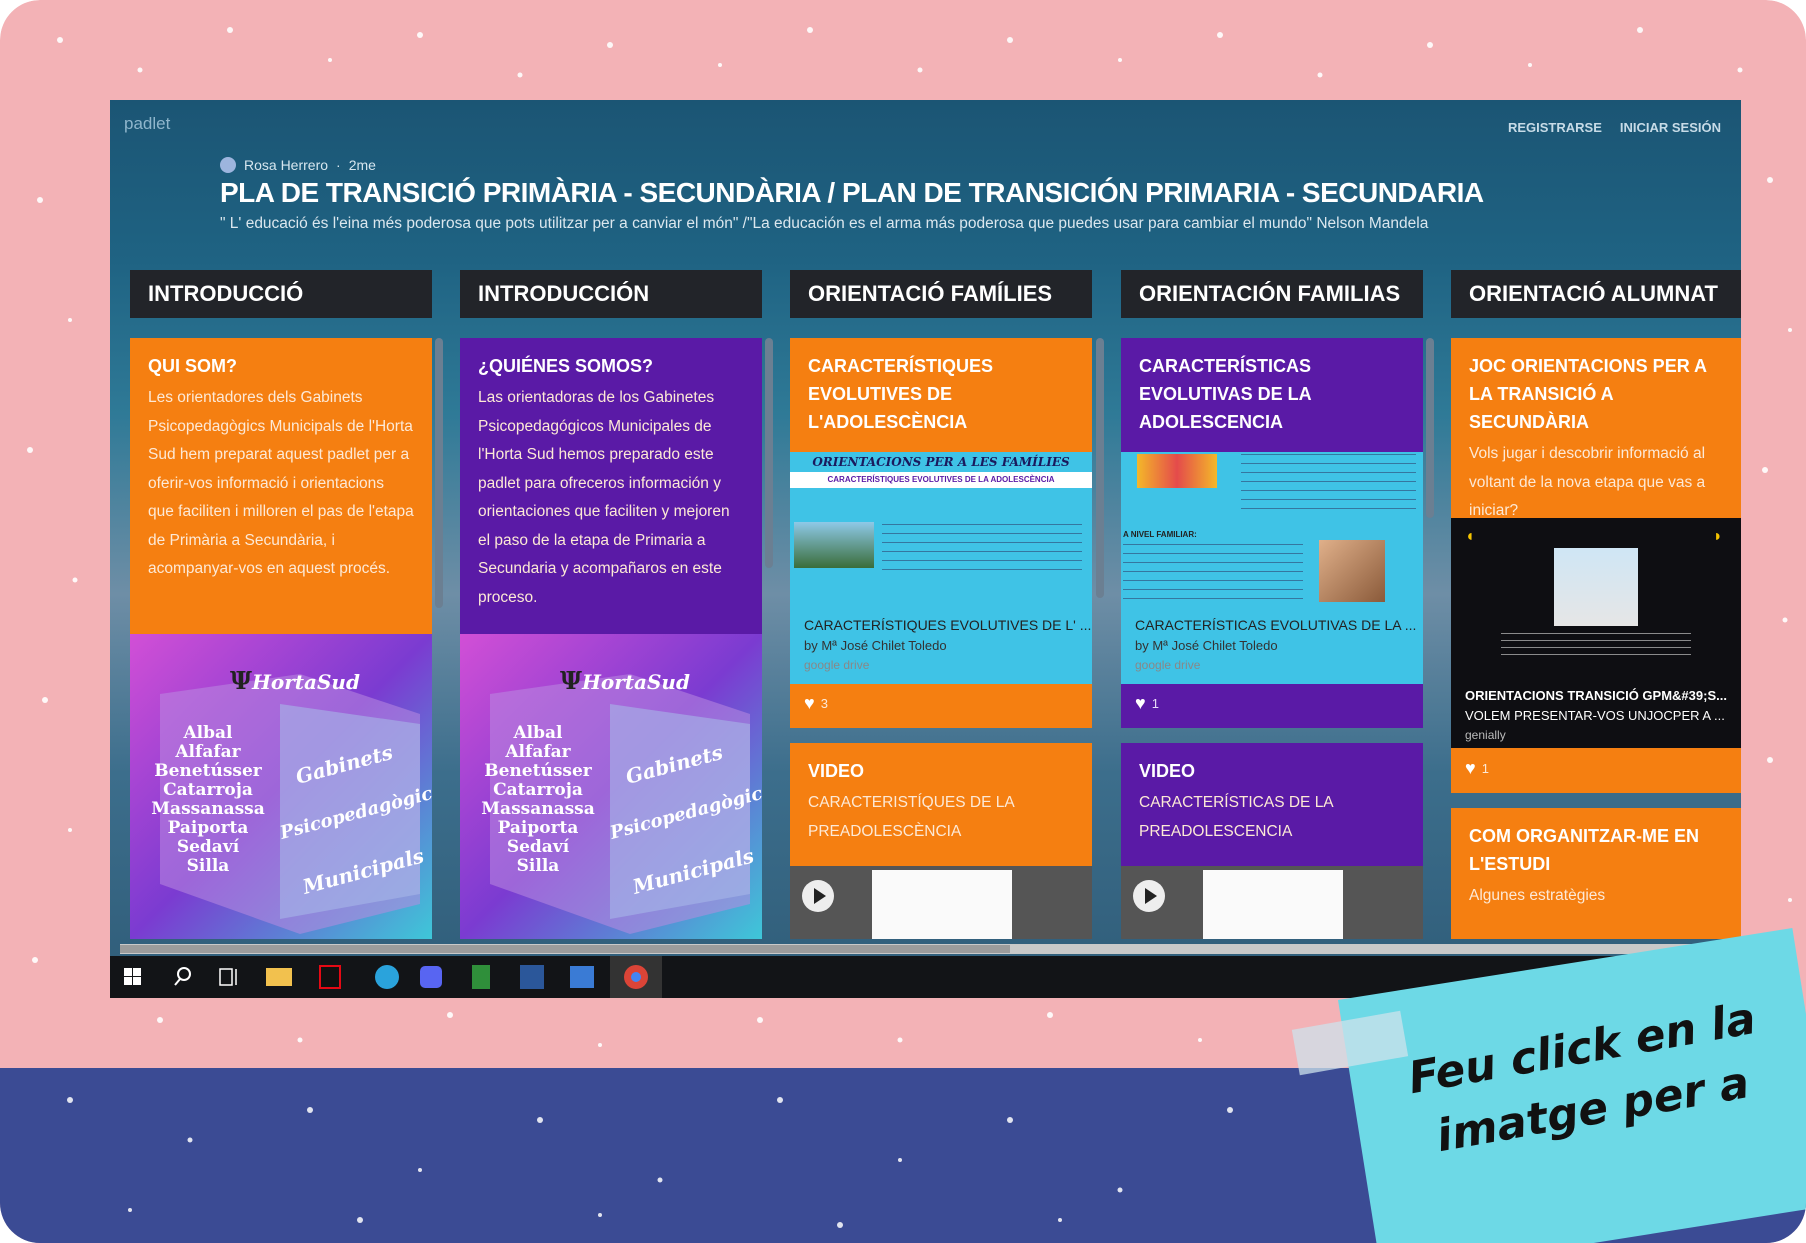  Describe the element at coordinates (431, 977) in the screenshot. I see `discord-icon` at that location.